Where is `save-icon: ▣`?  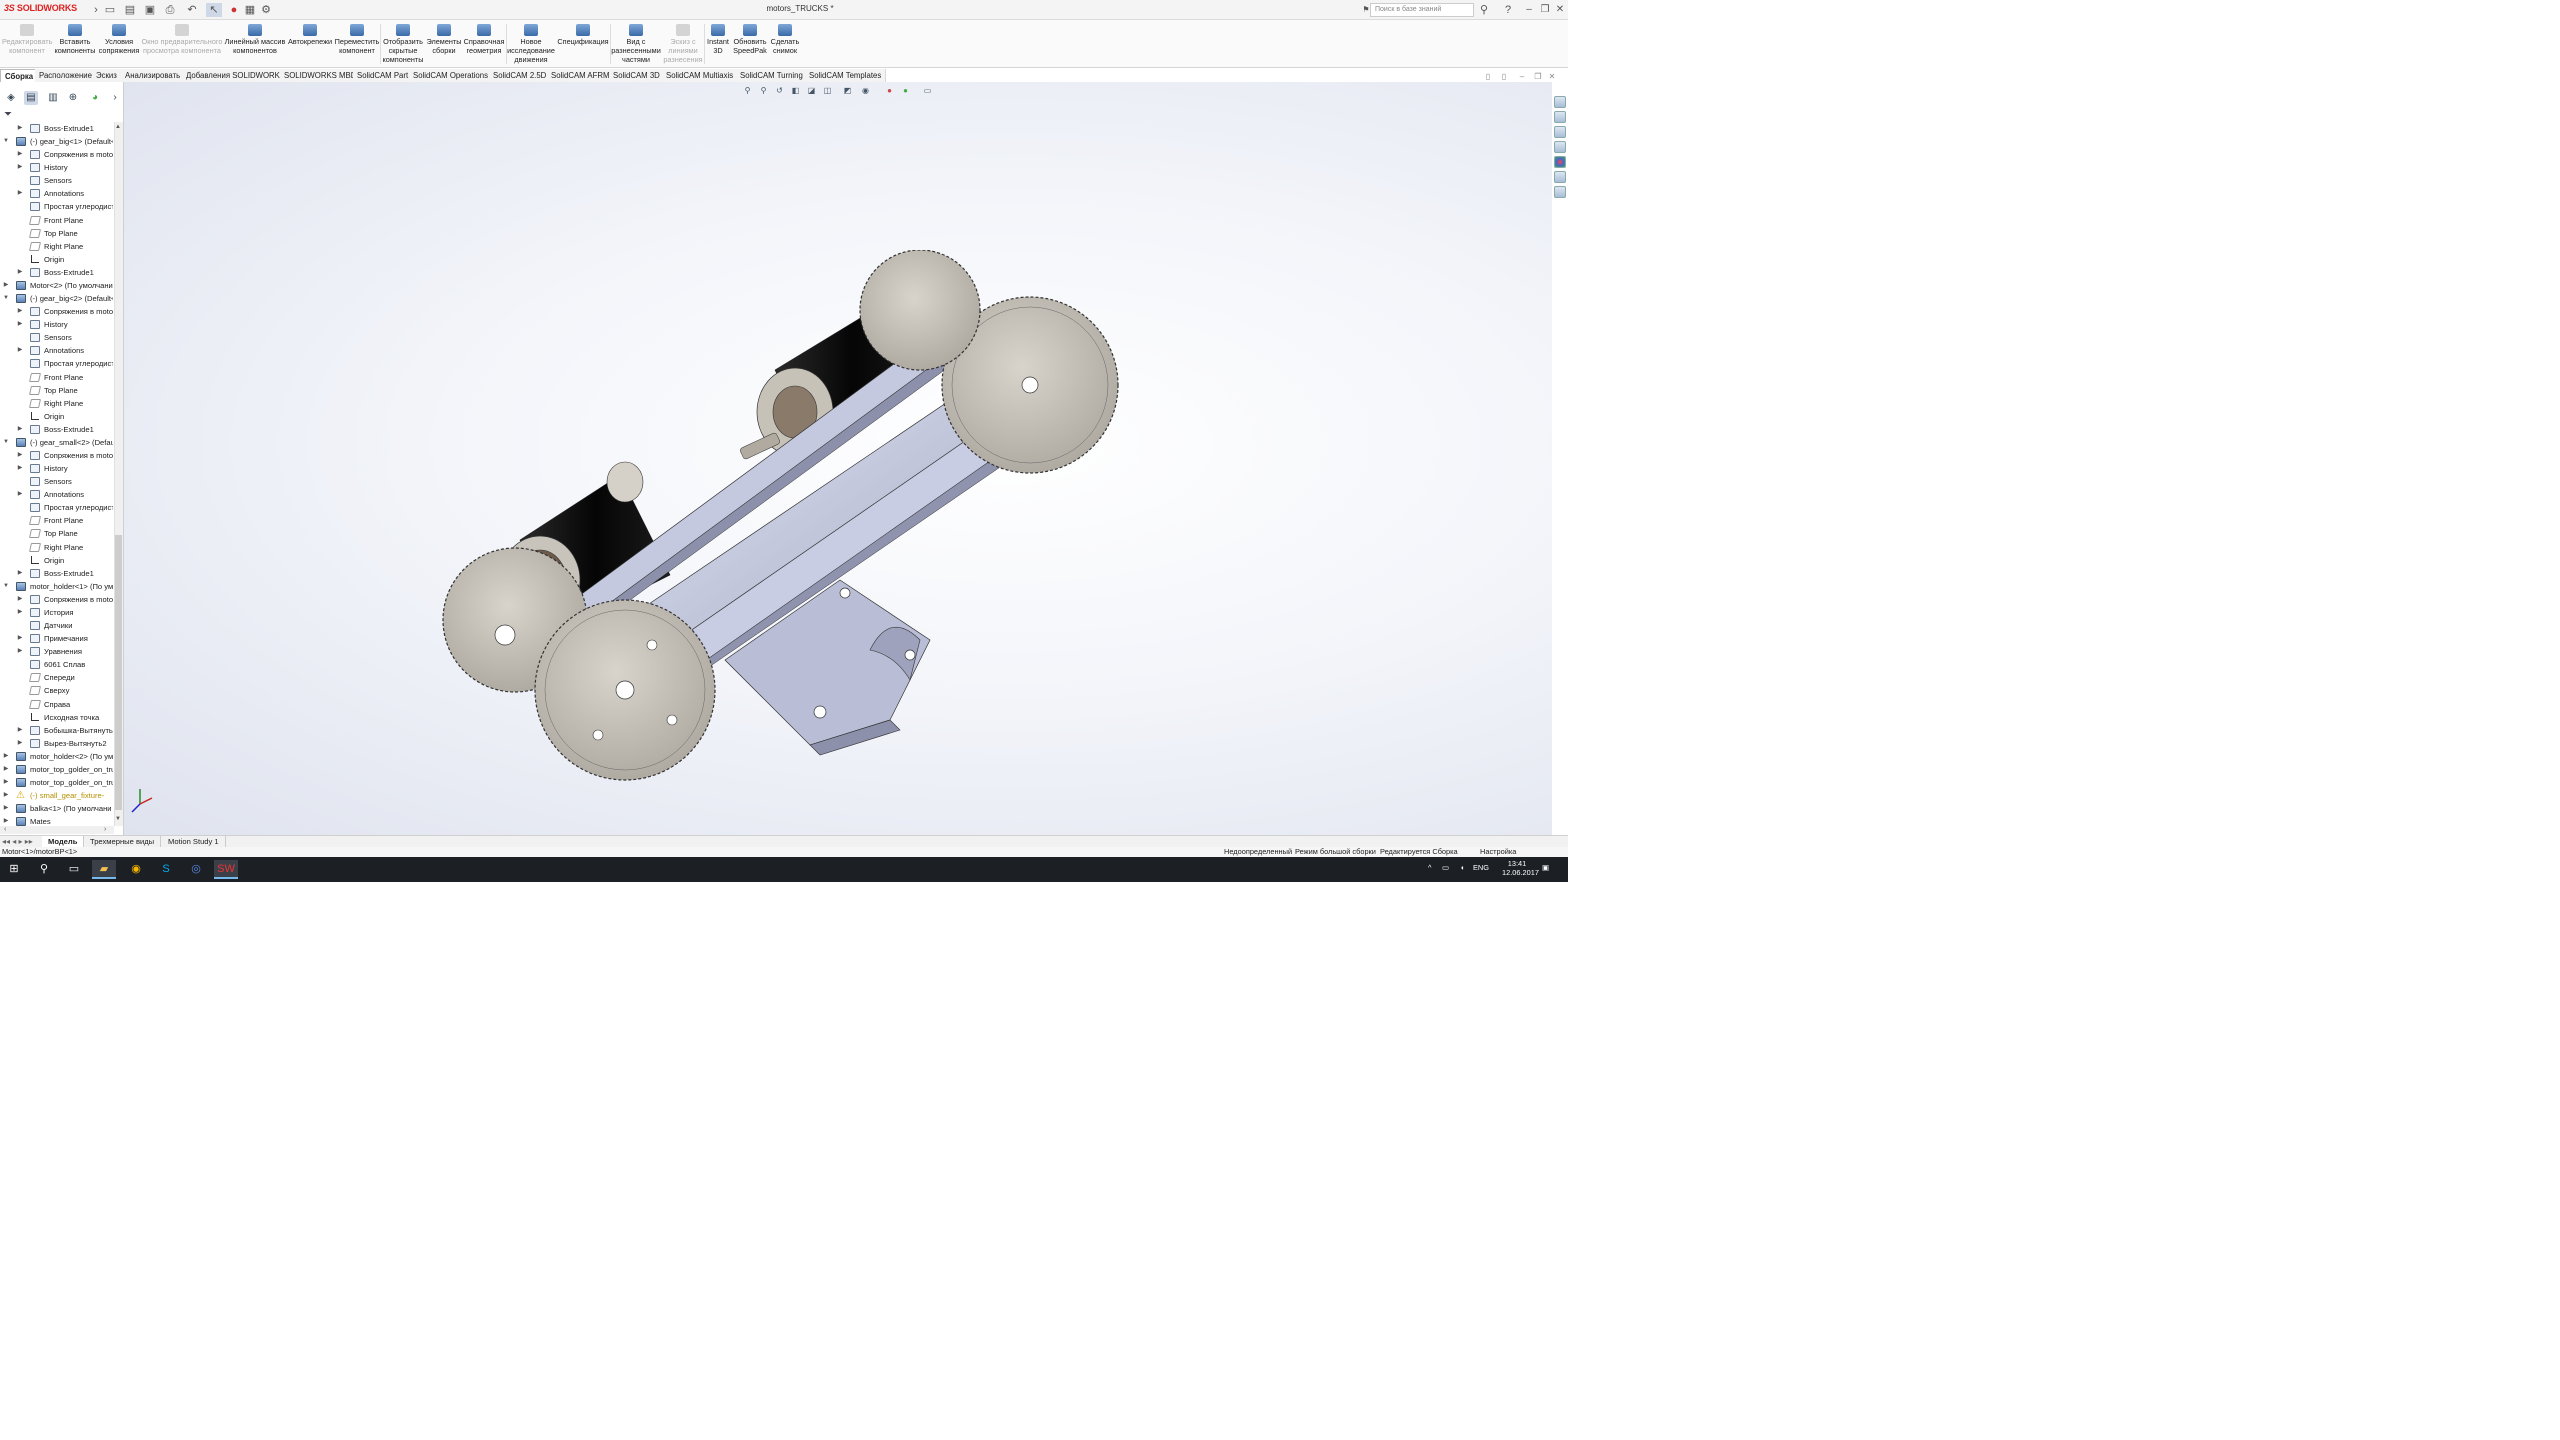
save-icon: ▣ is located at coordinates (150, 10).